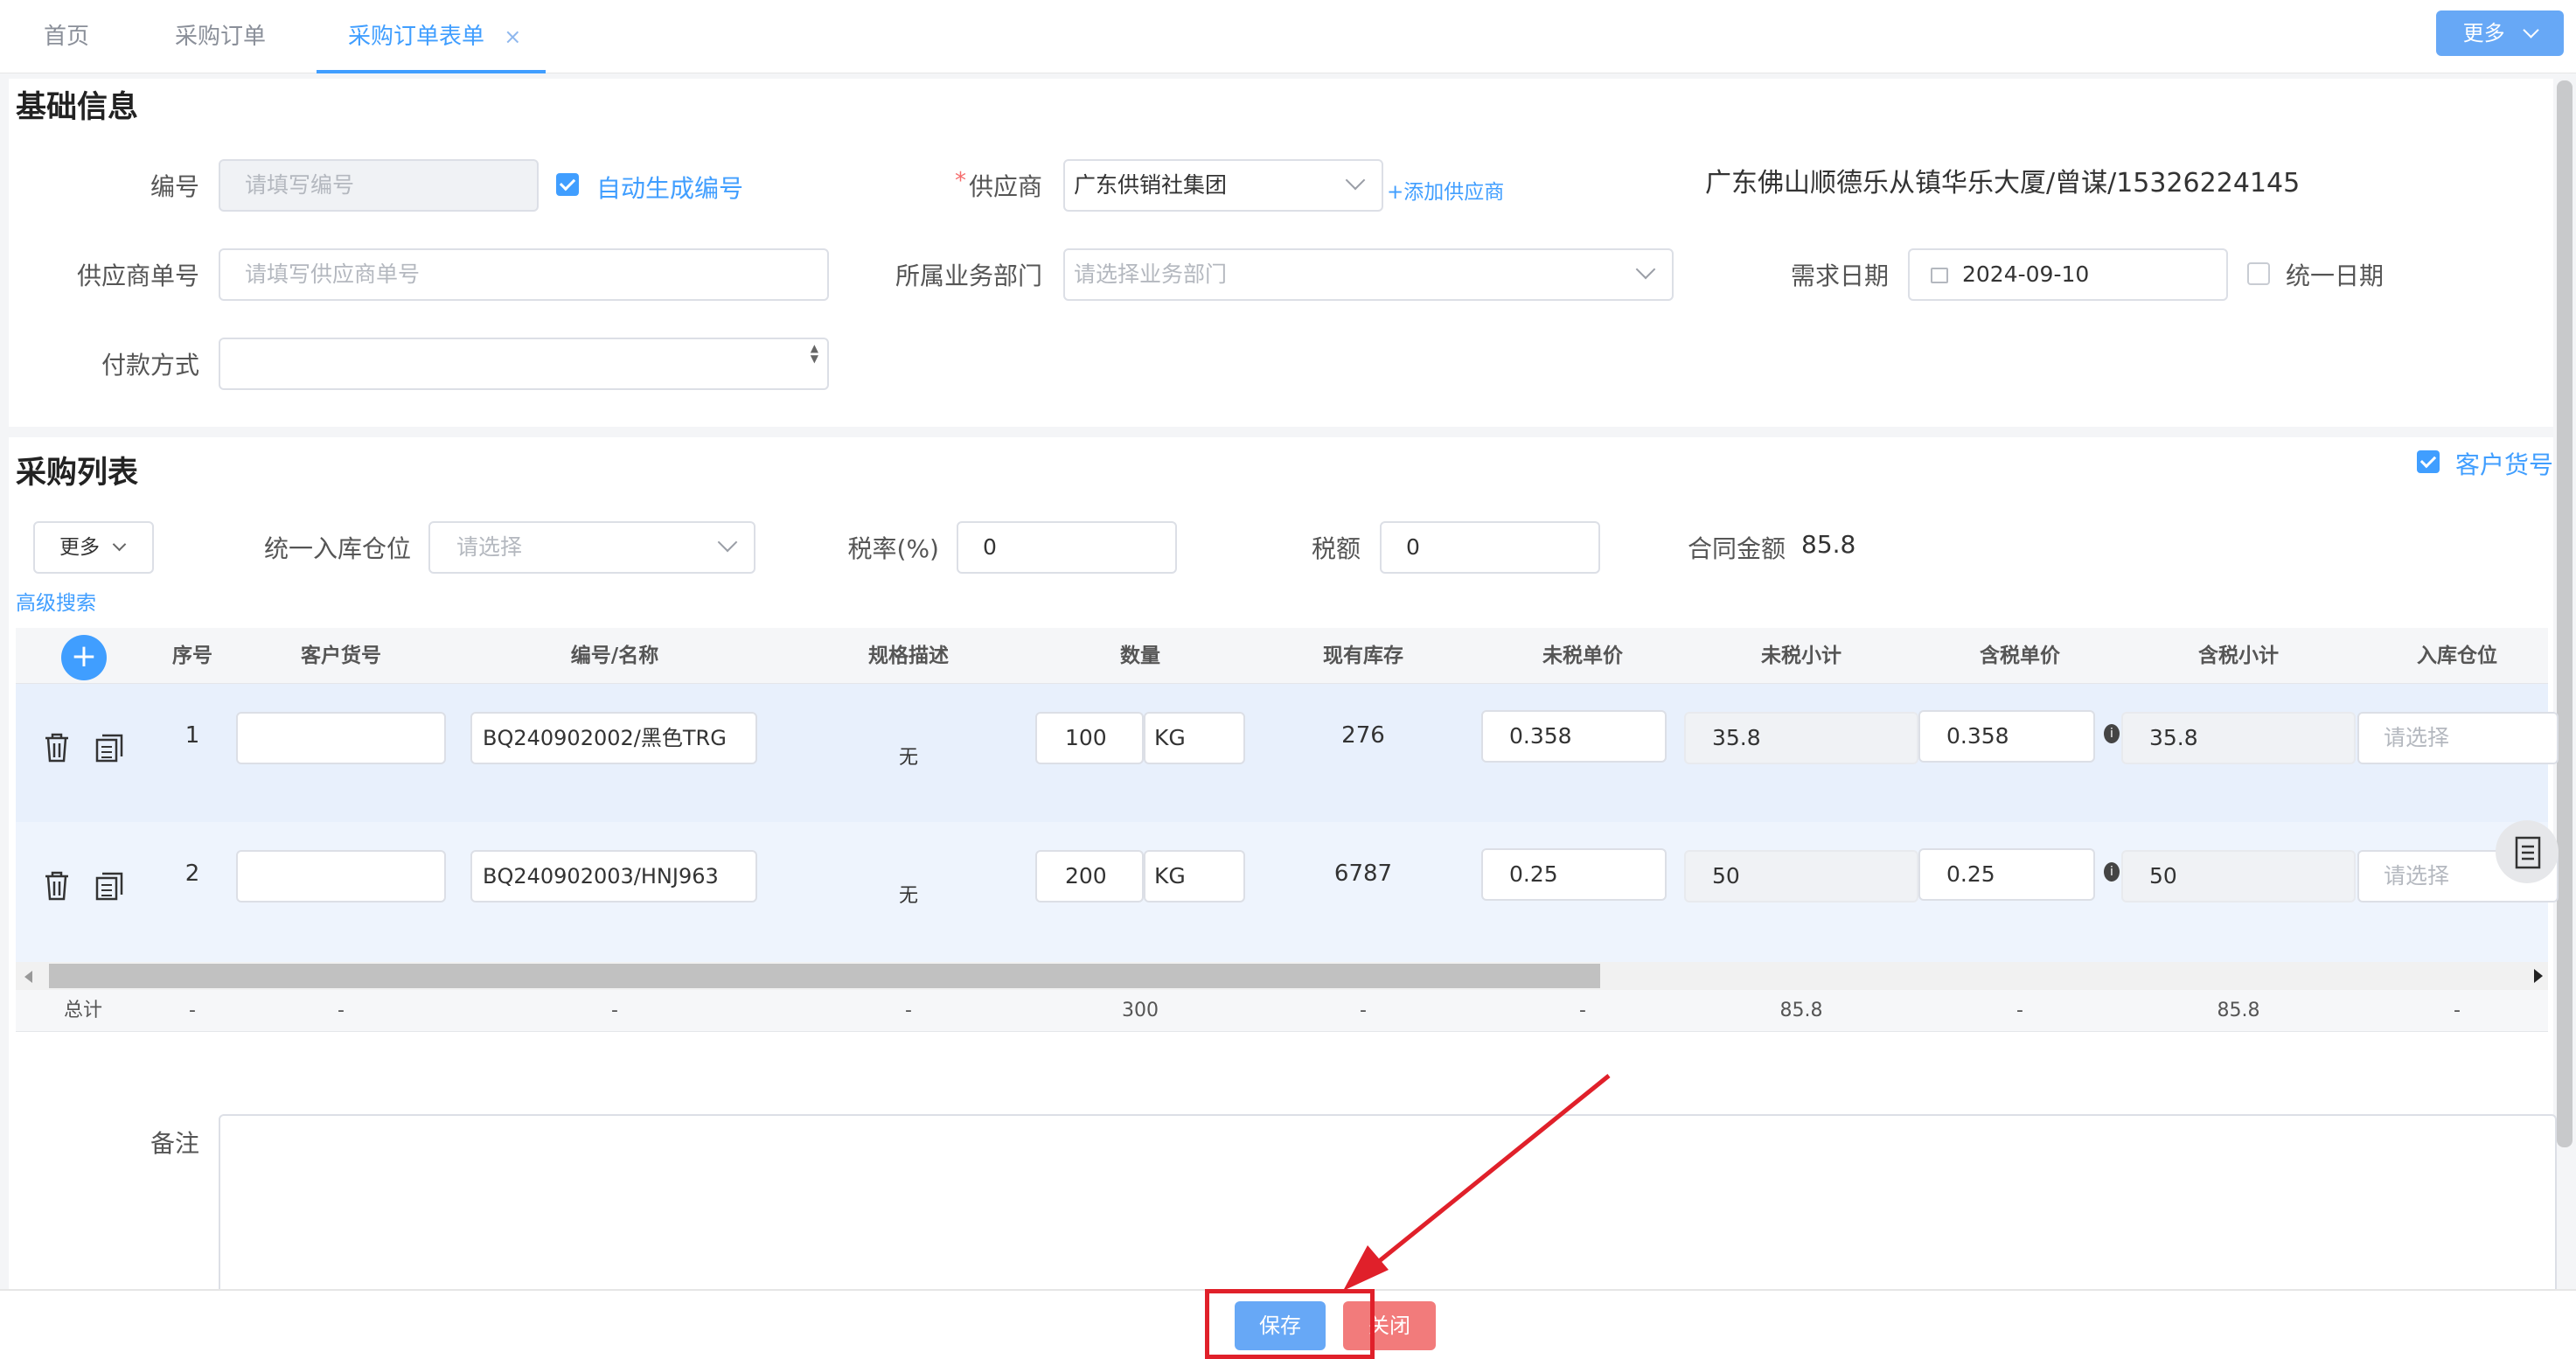 This screenshot has width=2576, height=1359. What do you see at coordinates (2003, 184) in the screenshot?
I see `supplier-info: 广东佛山顺德乐从镇华乐大厦/曾谋/15326224145` at bounding box center [2003, 184].